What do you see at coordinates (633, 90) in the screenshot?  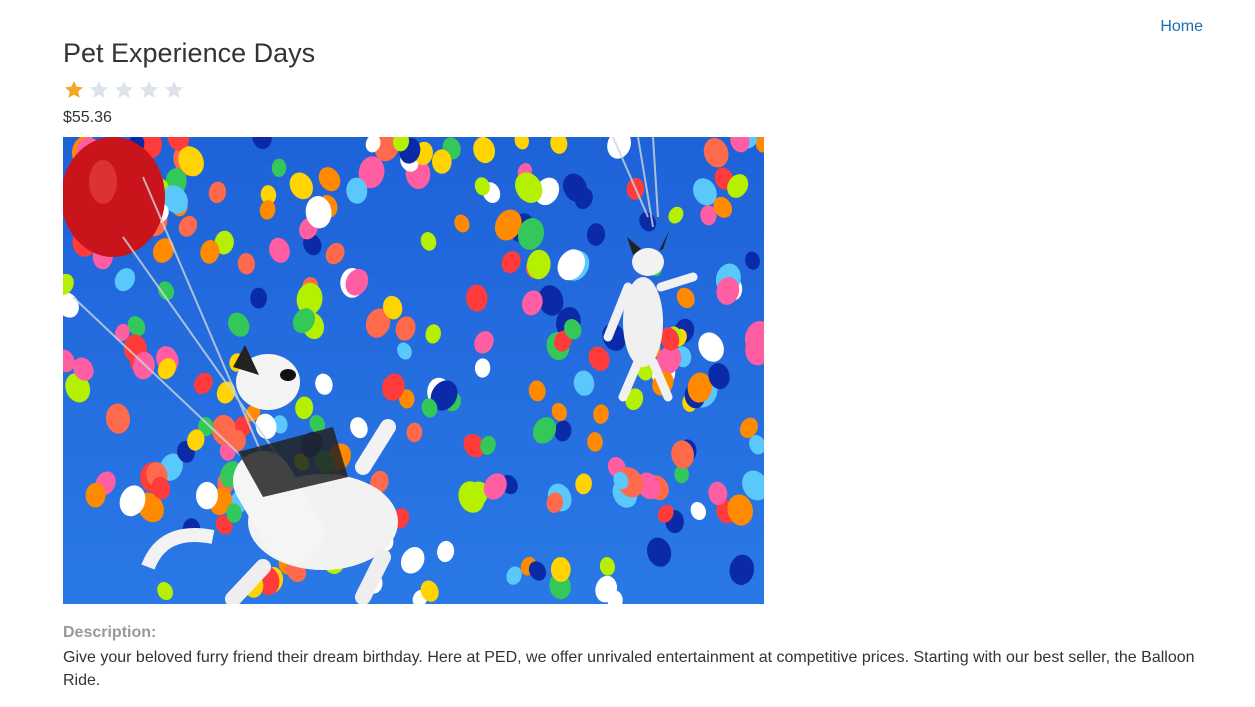 I see `star-rating` at bounding box center [633, 90].